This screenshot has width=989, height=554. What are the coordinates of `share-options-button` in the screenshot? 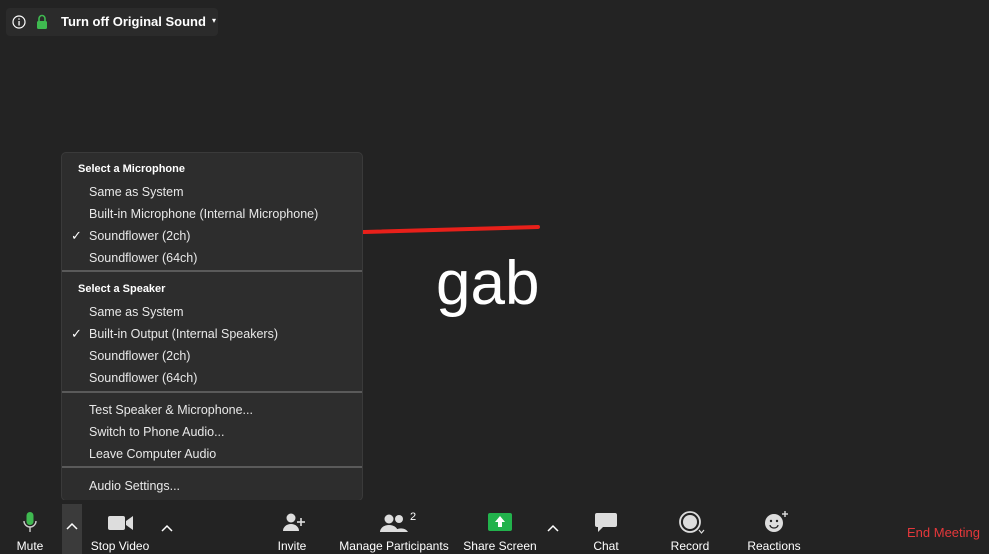 It's located at (553, 527).